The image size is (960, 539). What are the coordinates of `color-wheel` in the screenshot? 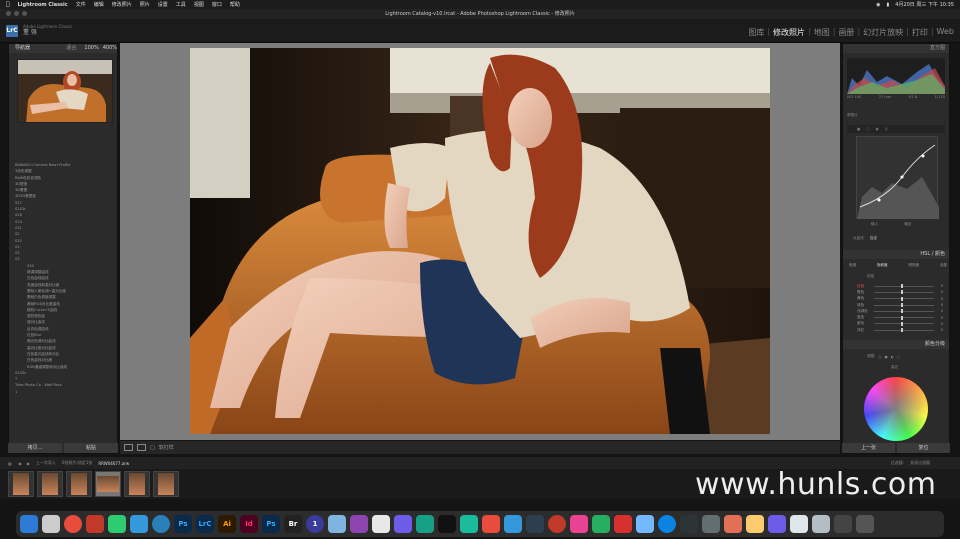 It's located at (896, 409).